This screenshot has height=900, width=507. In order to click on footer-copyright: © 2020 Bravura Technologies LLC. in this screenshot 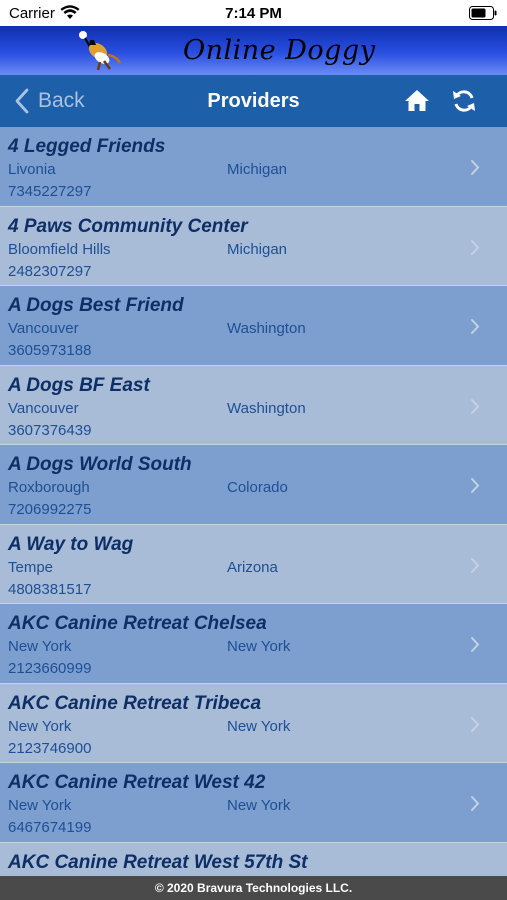, I will do `click(253, 888)`.